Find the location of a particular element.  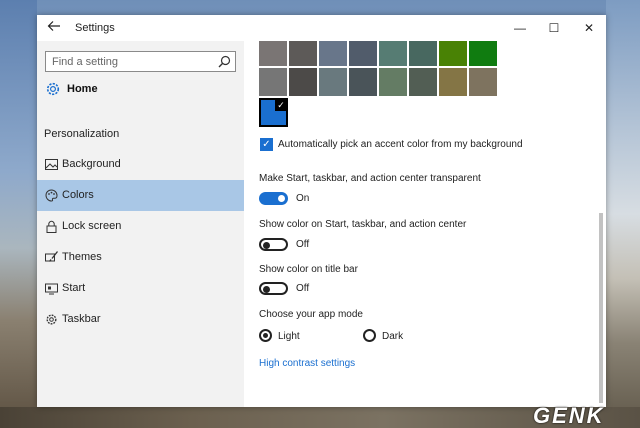

color-start-toggle is located at coordinates (273, 244).